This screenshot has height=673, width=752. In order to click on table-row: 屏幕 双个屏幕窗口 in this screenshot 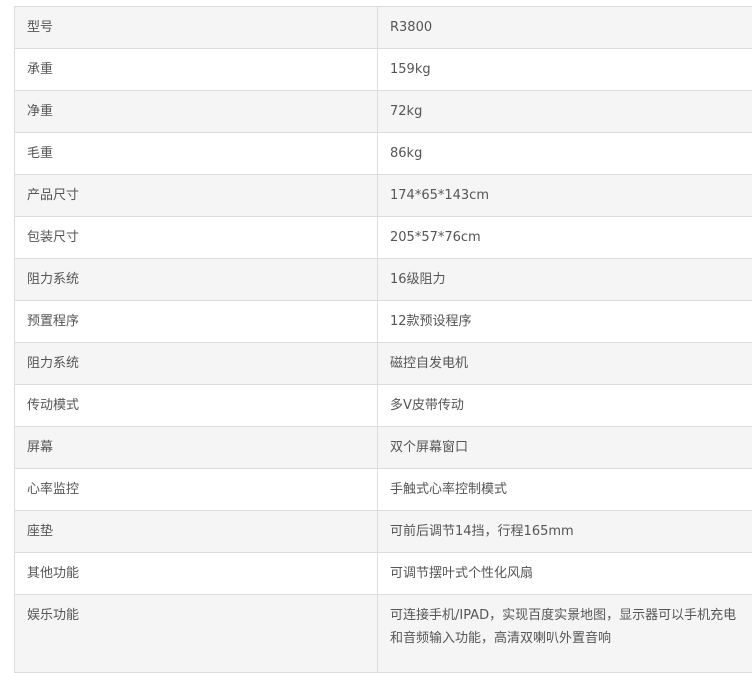, I will do `click(383, 448)`.